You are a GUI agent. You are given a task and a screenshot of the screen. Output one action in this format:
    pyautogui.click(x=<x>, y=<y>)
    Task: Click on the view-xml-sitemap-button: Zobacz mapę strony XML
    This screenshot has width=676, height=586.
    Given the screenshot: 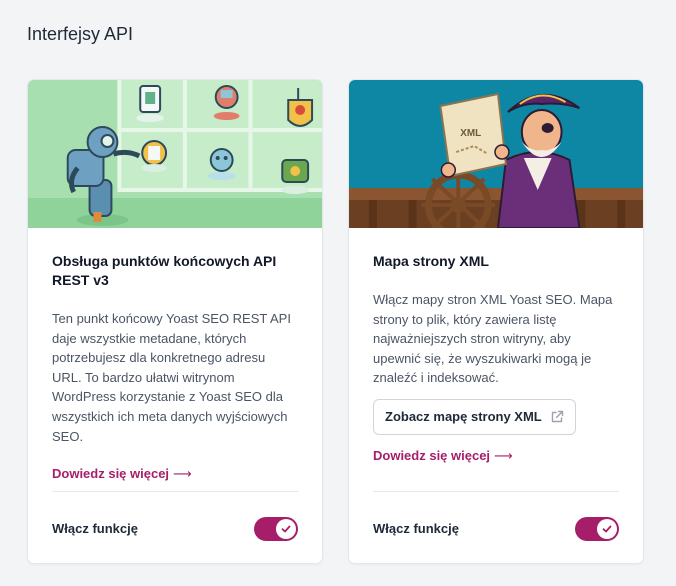 What is the action you would take?
    pyautogui.click(x=474, y=416)
    